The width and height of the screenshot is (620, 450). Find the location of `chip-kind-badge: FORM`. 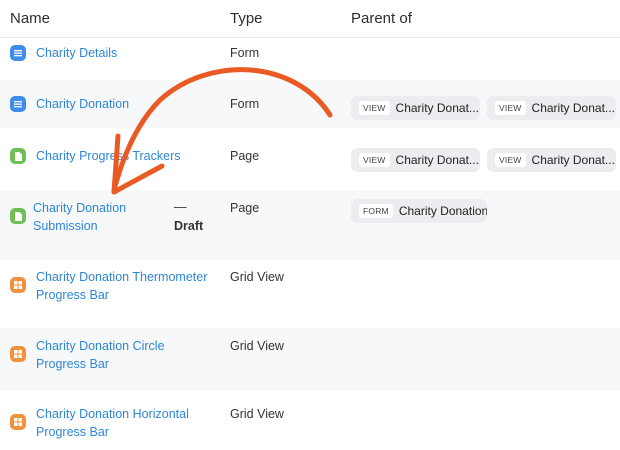

chip-kind-badge: FORM is located at coordinates (376, 211).